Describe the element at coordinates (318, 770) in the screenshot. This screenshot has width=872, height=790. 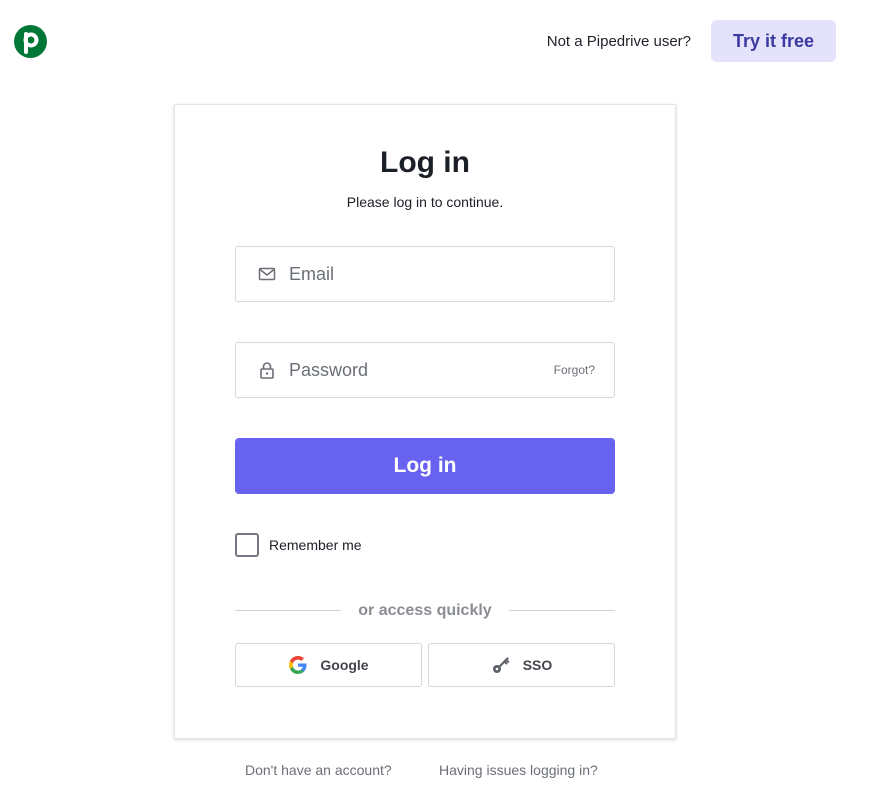
I see `signup-link: Don't have an account?` at that location.